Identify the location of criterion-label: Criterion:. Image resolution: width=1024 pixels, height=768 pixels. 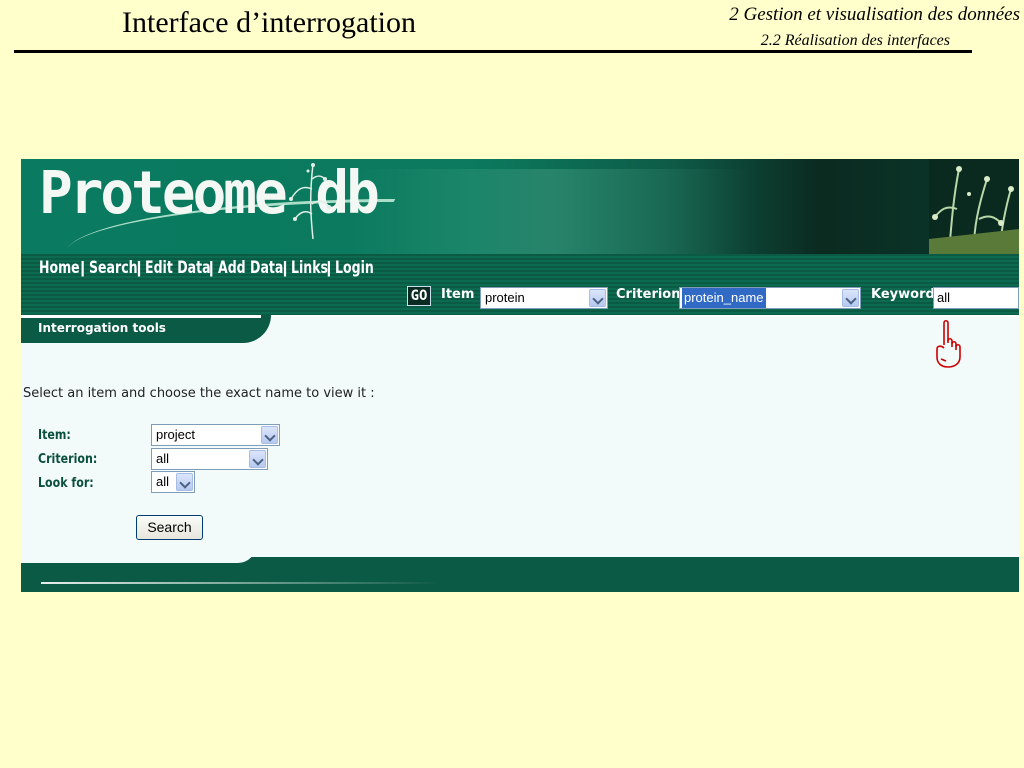
(68, 459).